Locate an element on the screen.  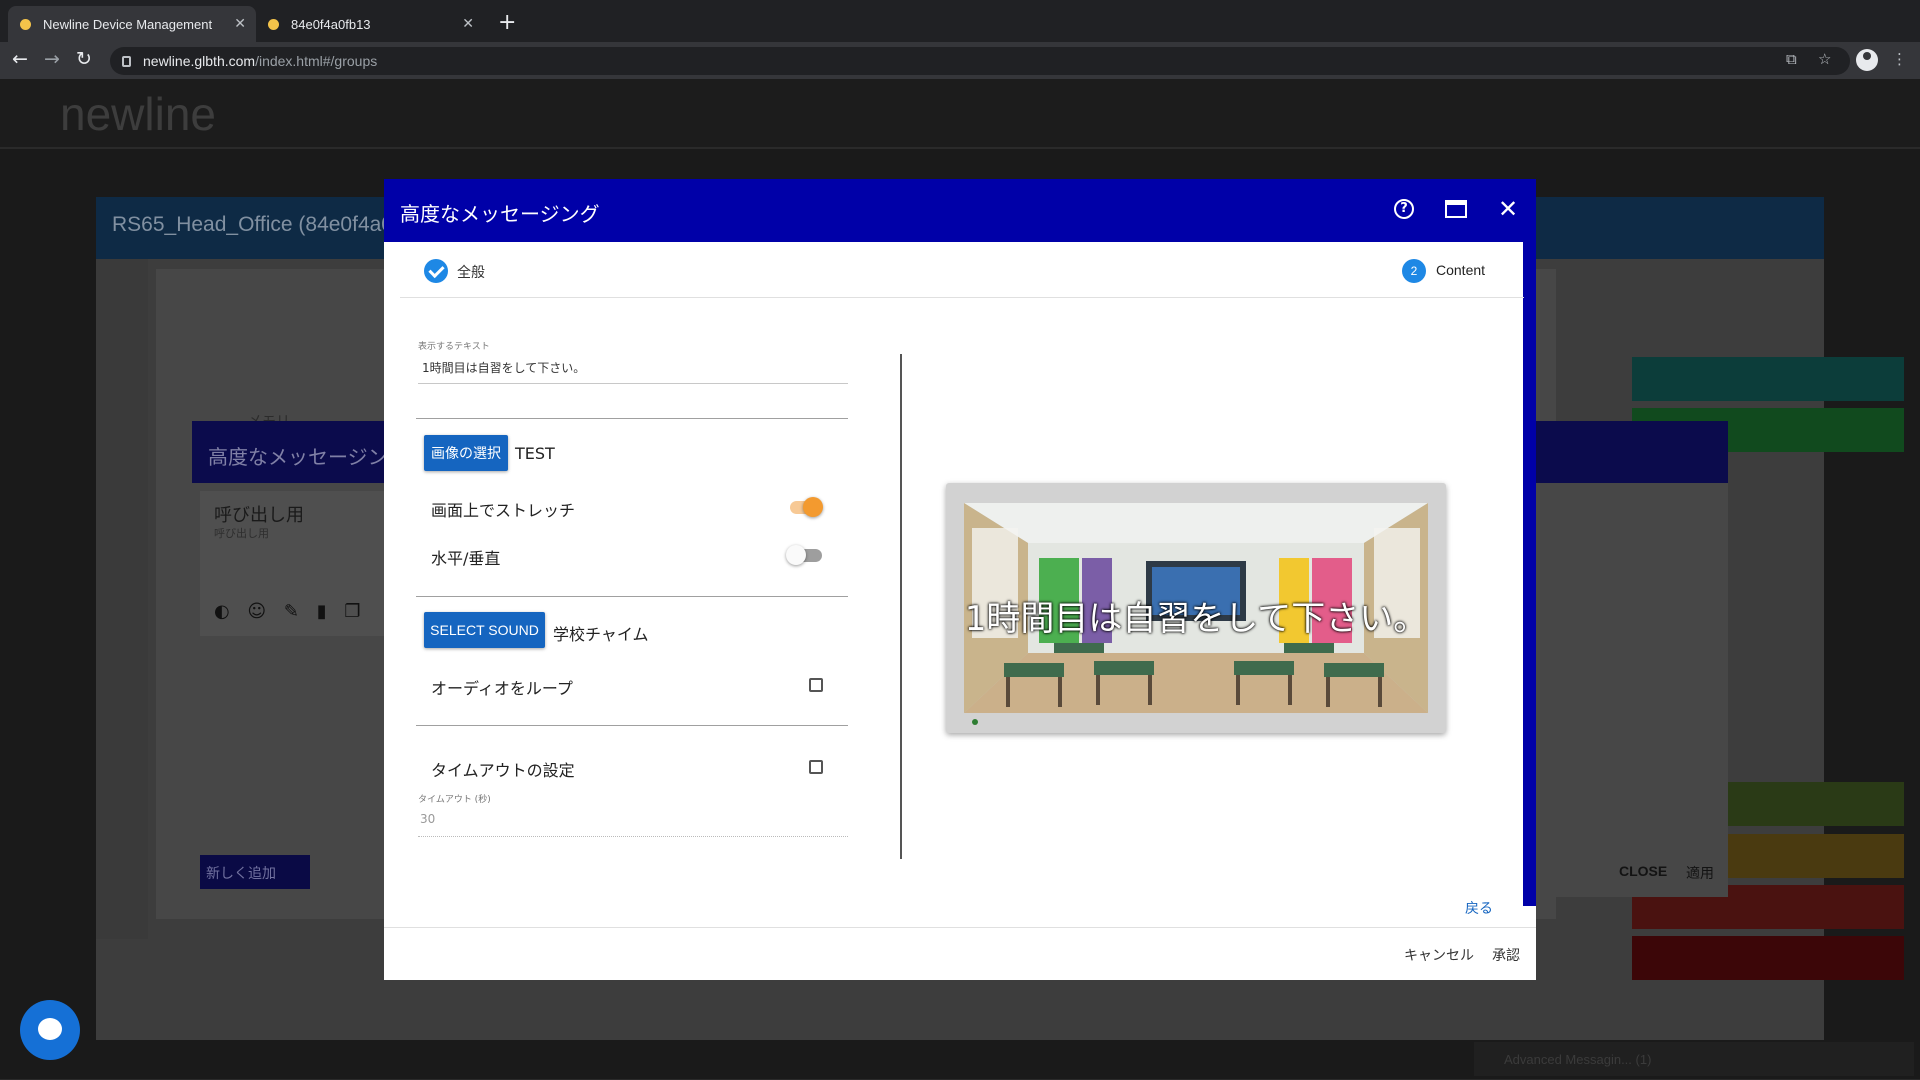
new-tab-icon: + is located at coordinates (507, 23).